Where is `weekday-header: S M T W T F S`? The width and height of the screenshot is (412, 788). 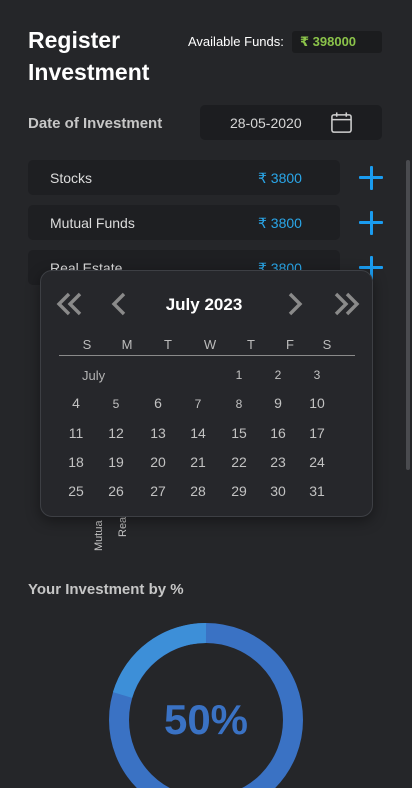 weekday-header: S M T W T F S is located at coordinates (207, 347).